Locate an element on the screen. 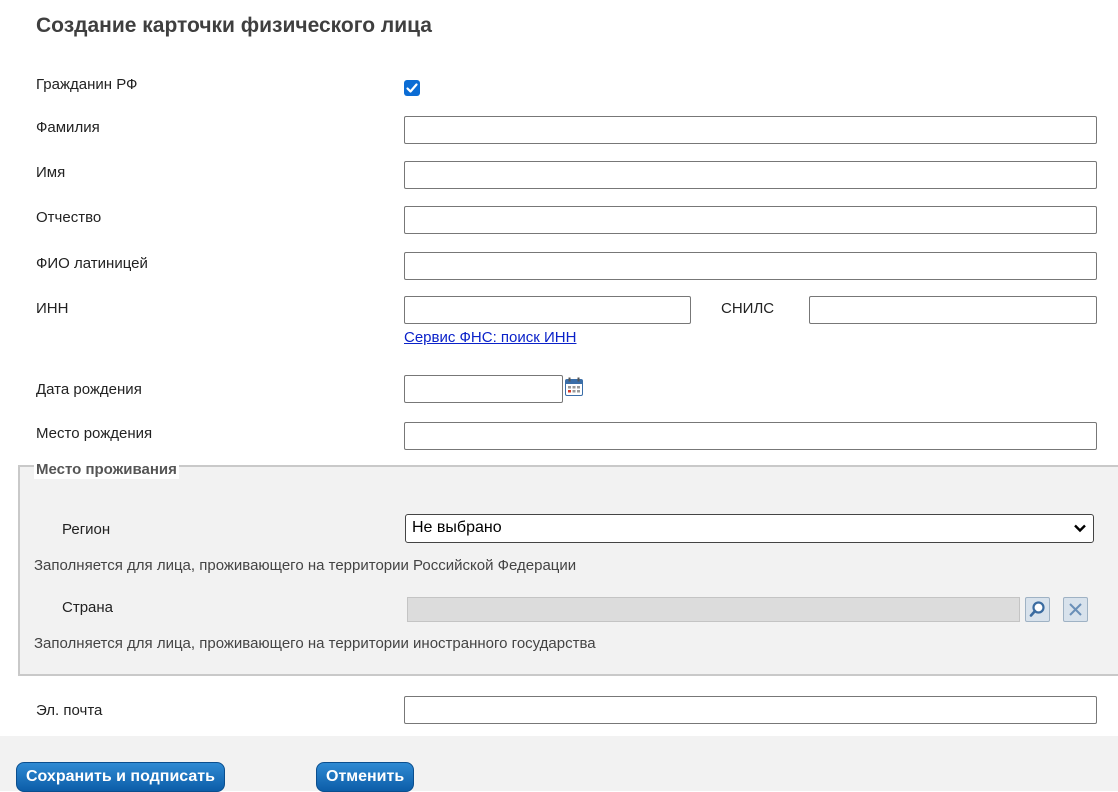 The image size is (1118, 792). chevron-down-icon is located at coordinates (1080, 528).